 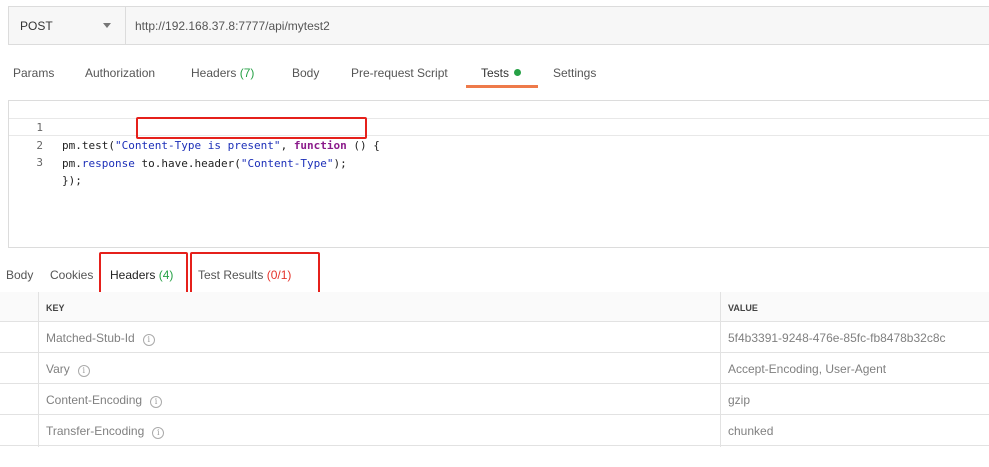 I want to click on chevron-down-icon, so click(x=107, y=25).